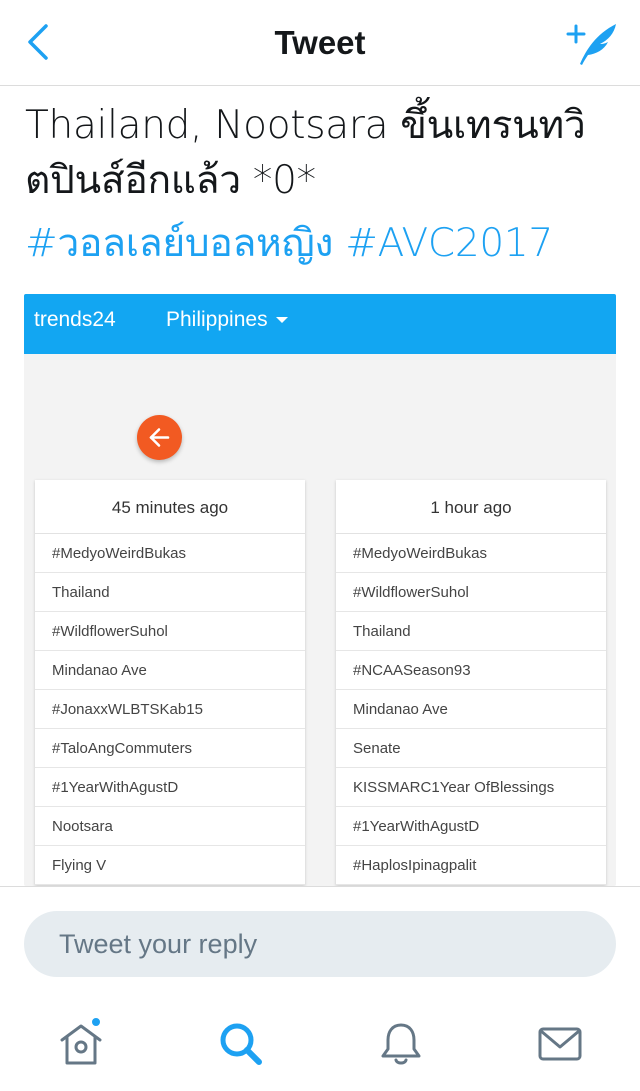  I want to click on hashtag-link: #วอลเลย์บอลหญิง, so click(179, 243).